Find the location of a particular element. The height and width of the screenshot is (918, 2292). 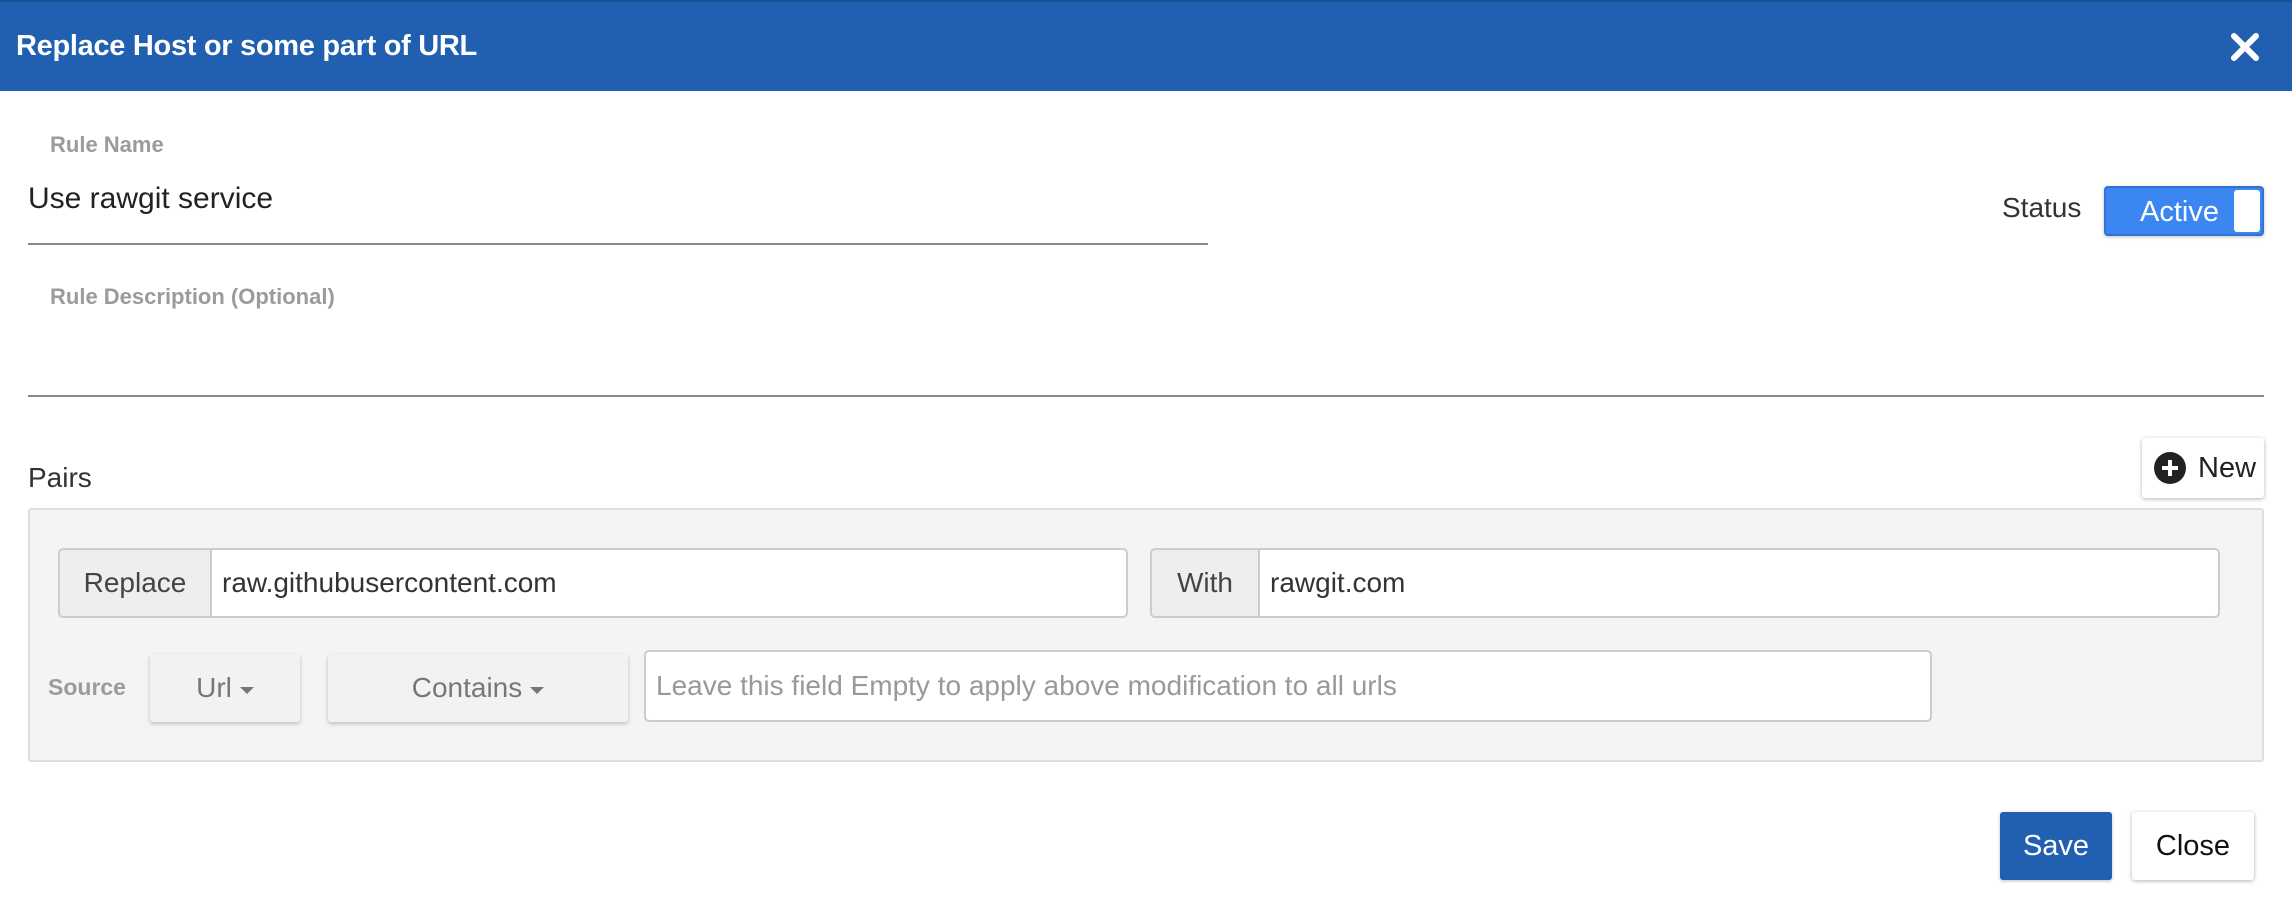

toggle-knob is located at coordinates (2247, 211).